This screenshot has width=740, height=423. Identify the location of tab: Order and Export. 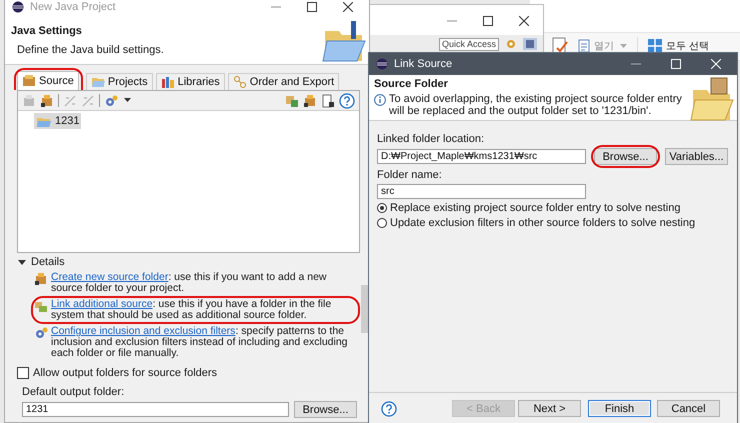
(284, 81).